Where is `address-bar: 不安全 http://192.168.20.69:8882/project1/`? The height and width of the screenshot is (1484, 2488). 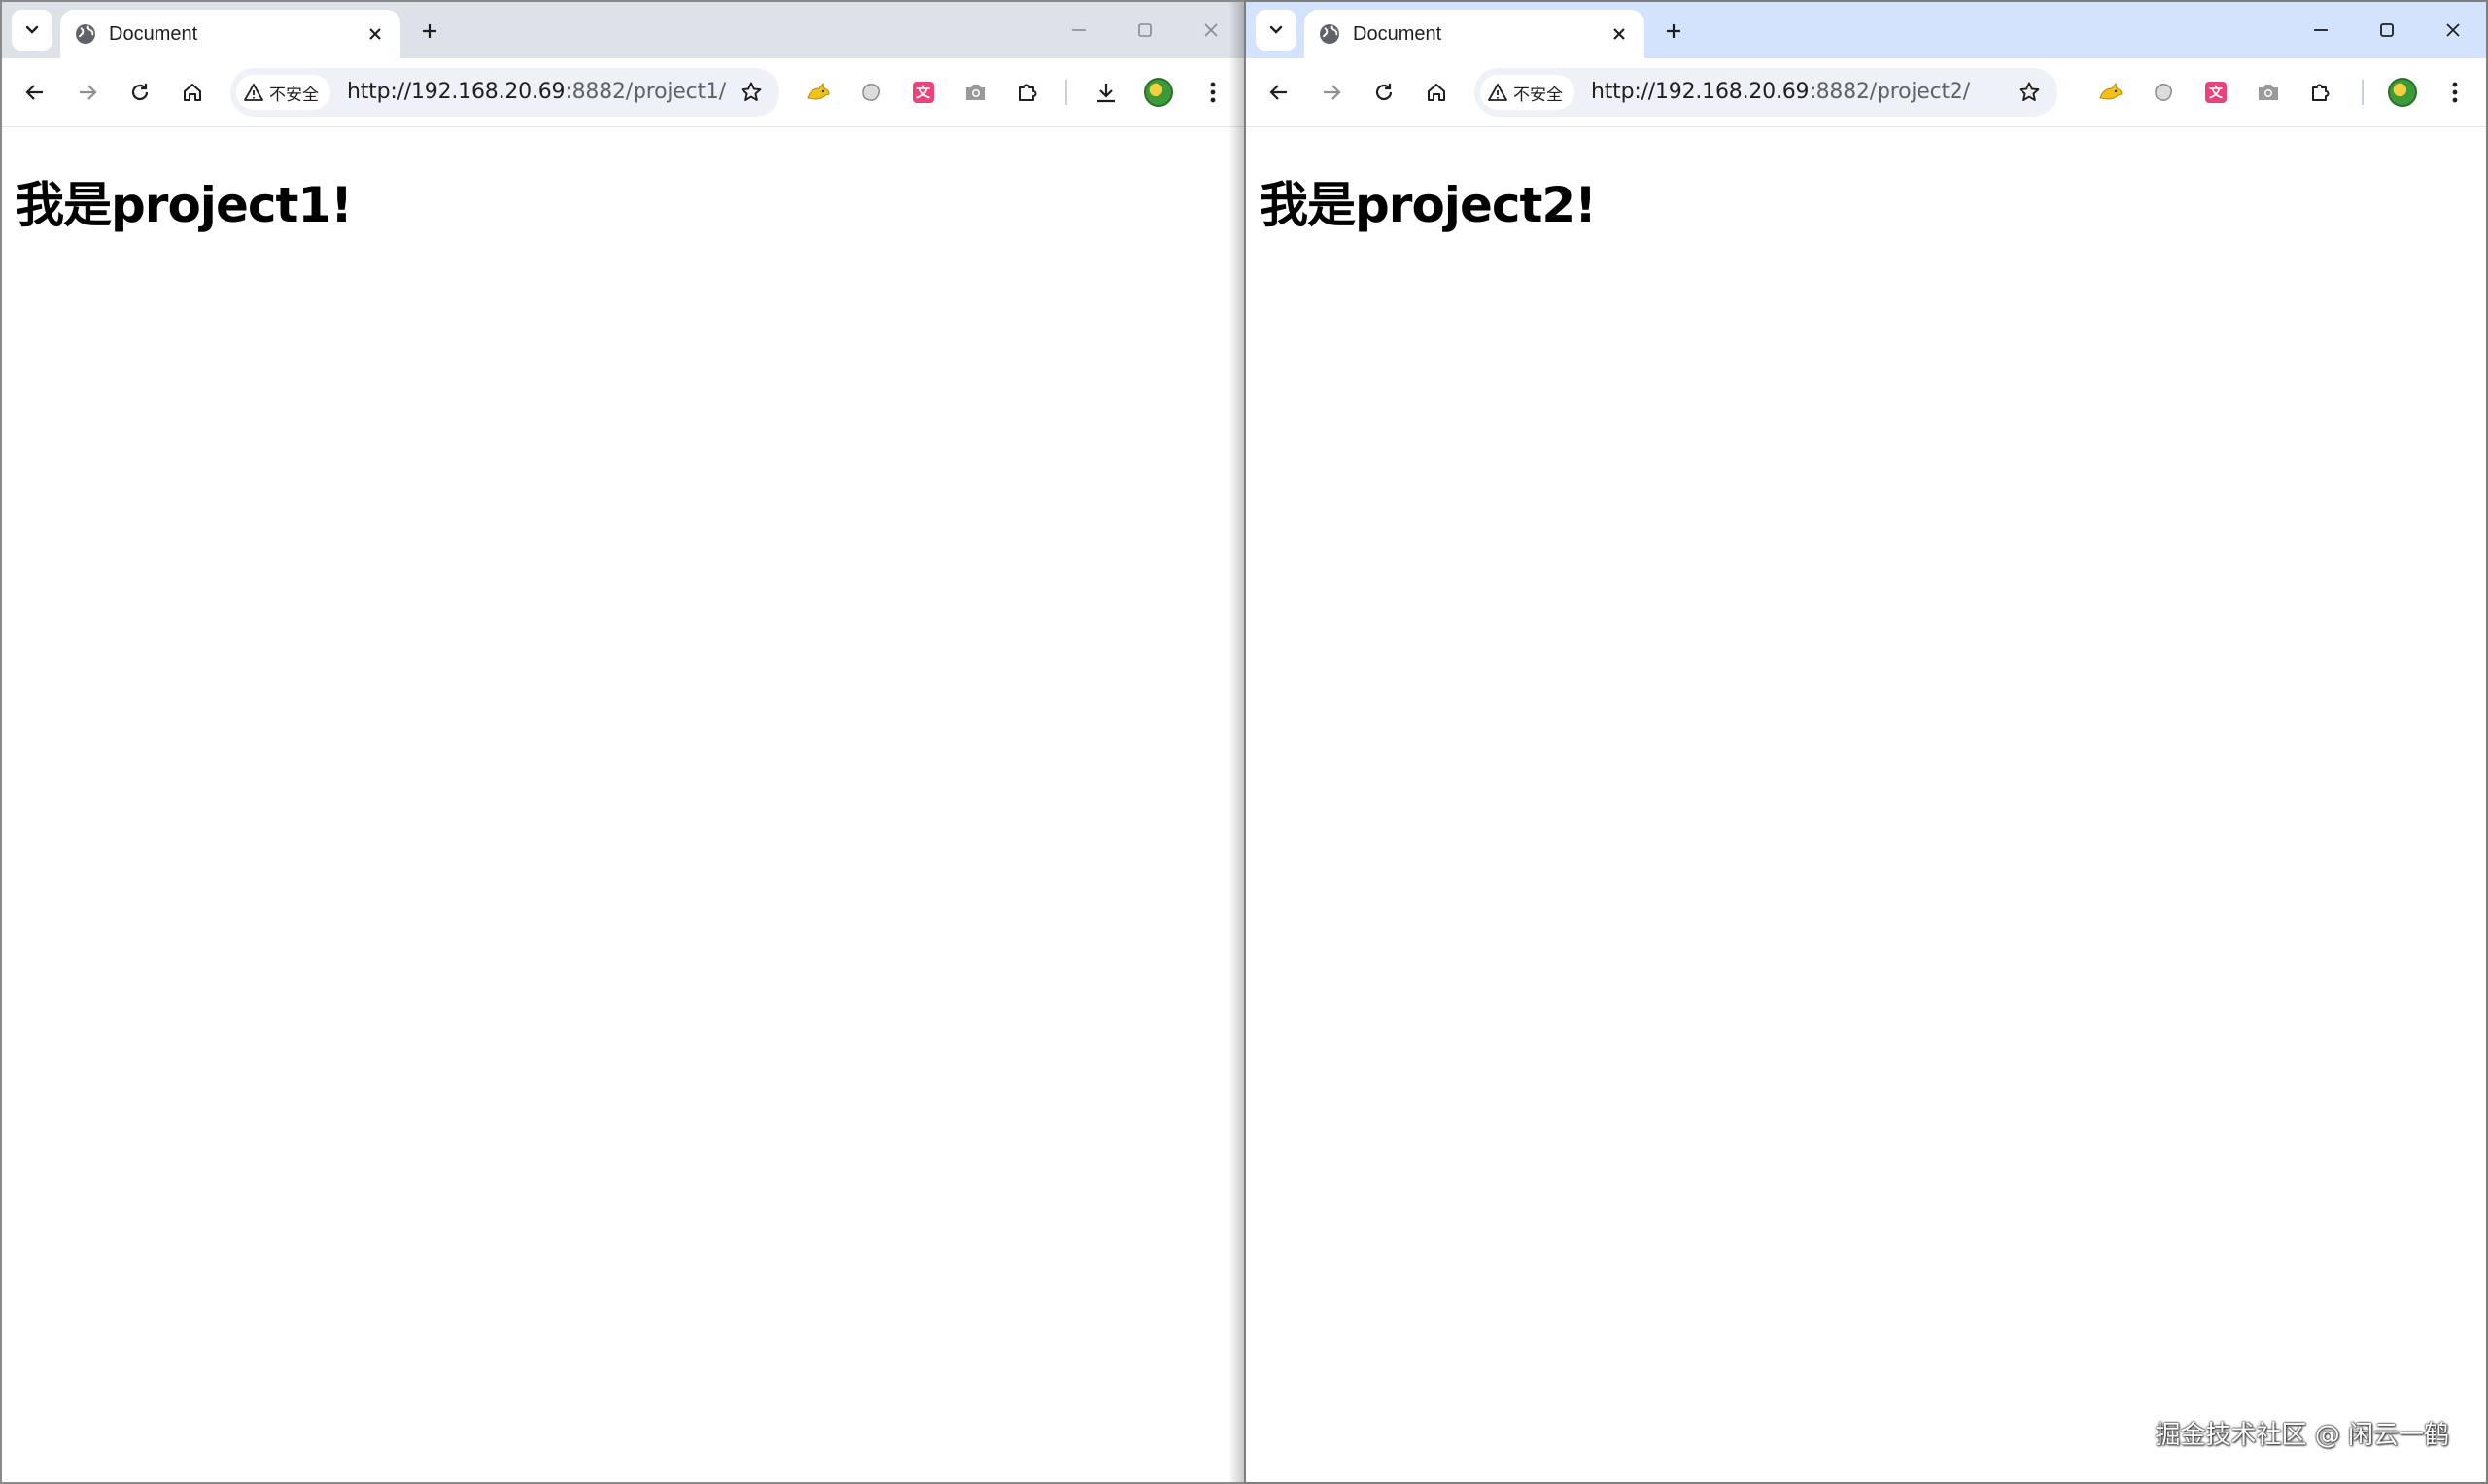
address-bar: 不安全 http://192.168.20.69:8882/project1/ is located at coordinates (504, 92).